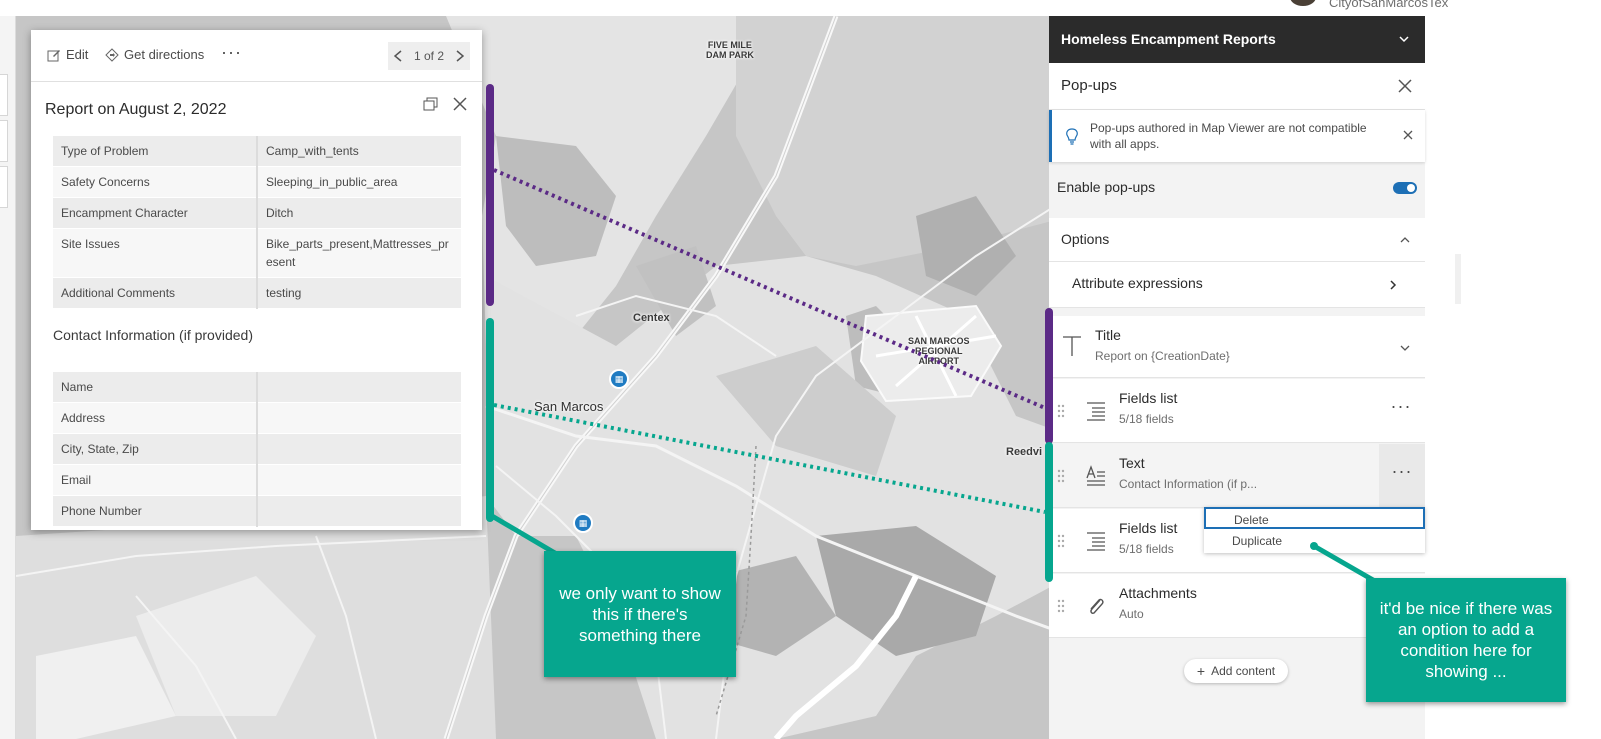  I want to click on previous-feature-icon, so click(398, 56).